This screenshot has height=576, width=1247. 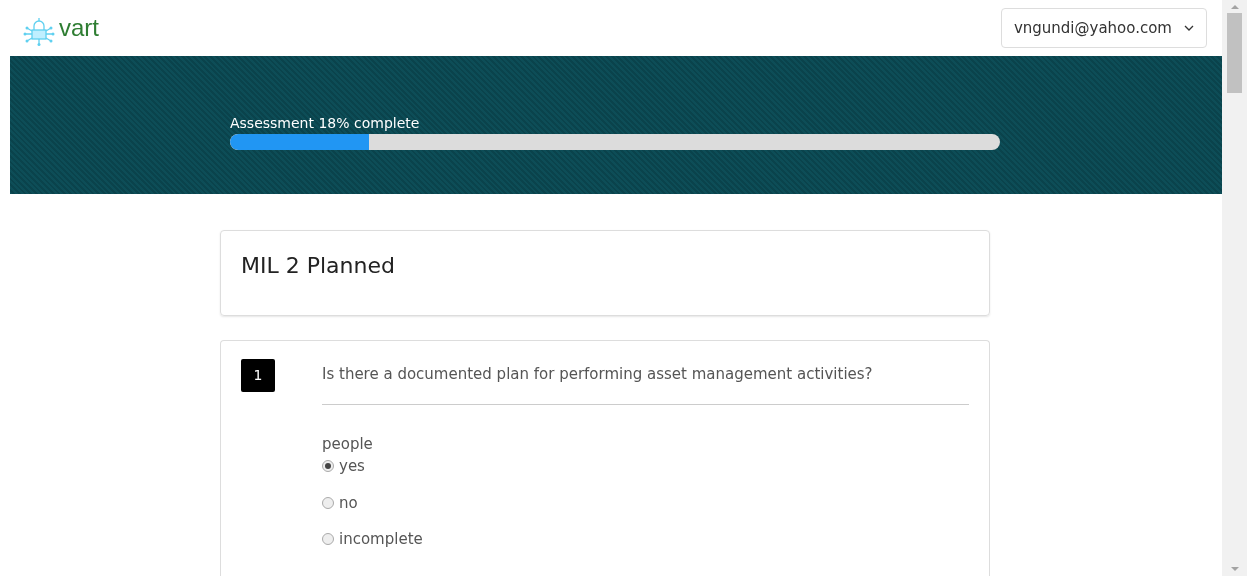 What do you see at coordinates (348, 502) in the screenshot?
I see `option-label: no` at bounding box center [348, 502].